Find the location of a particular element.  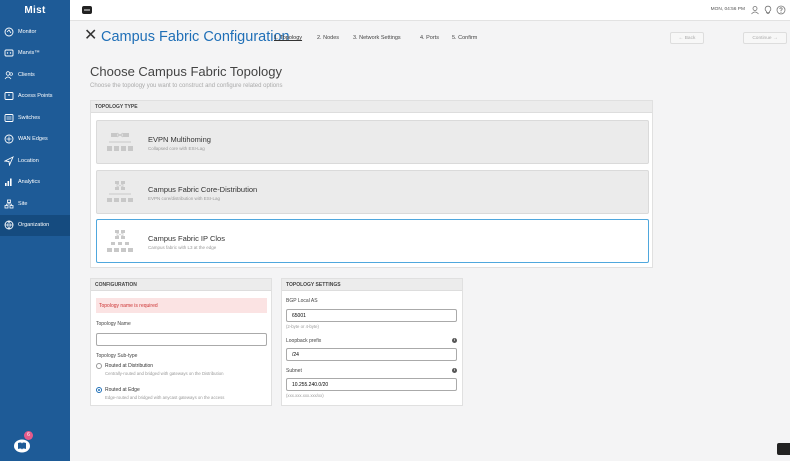

bgp-hint: (2-byte or 4-byte) is located at coordinates (302, 326).